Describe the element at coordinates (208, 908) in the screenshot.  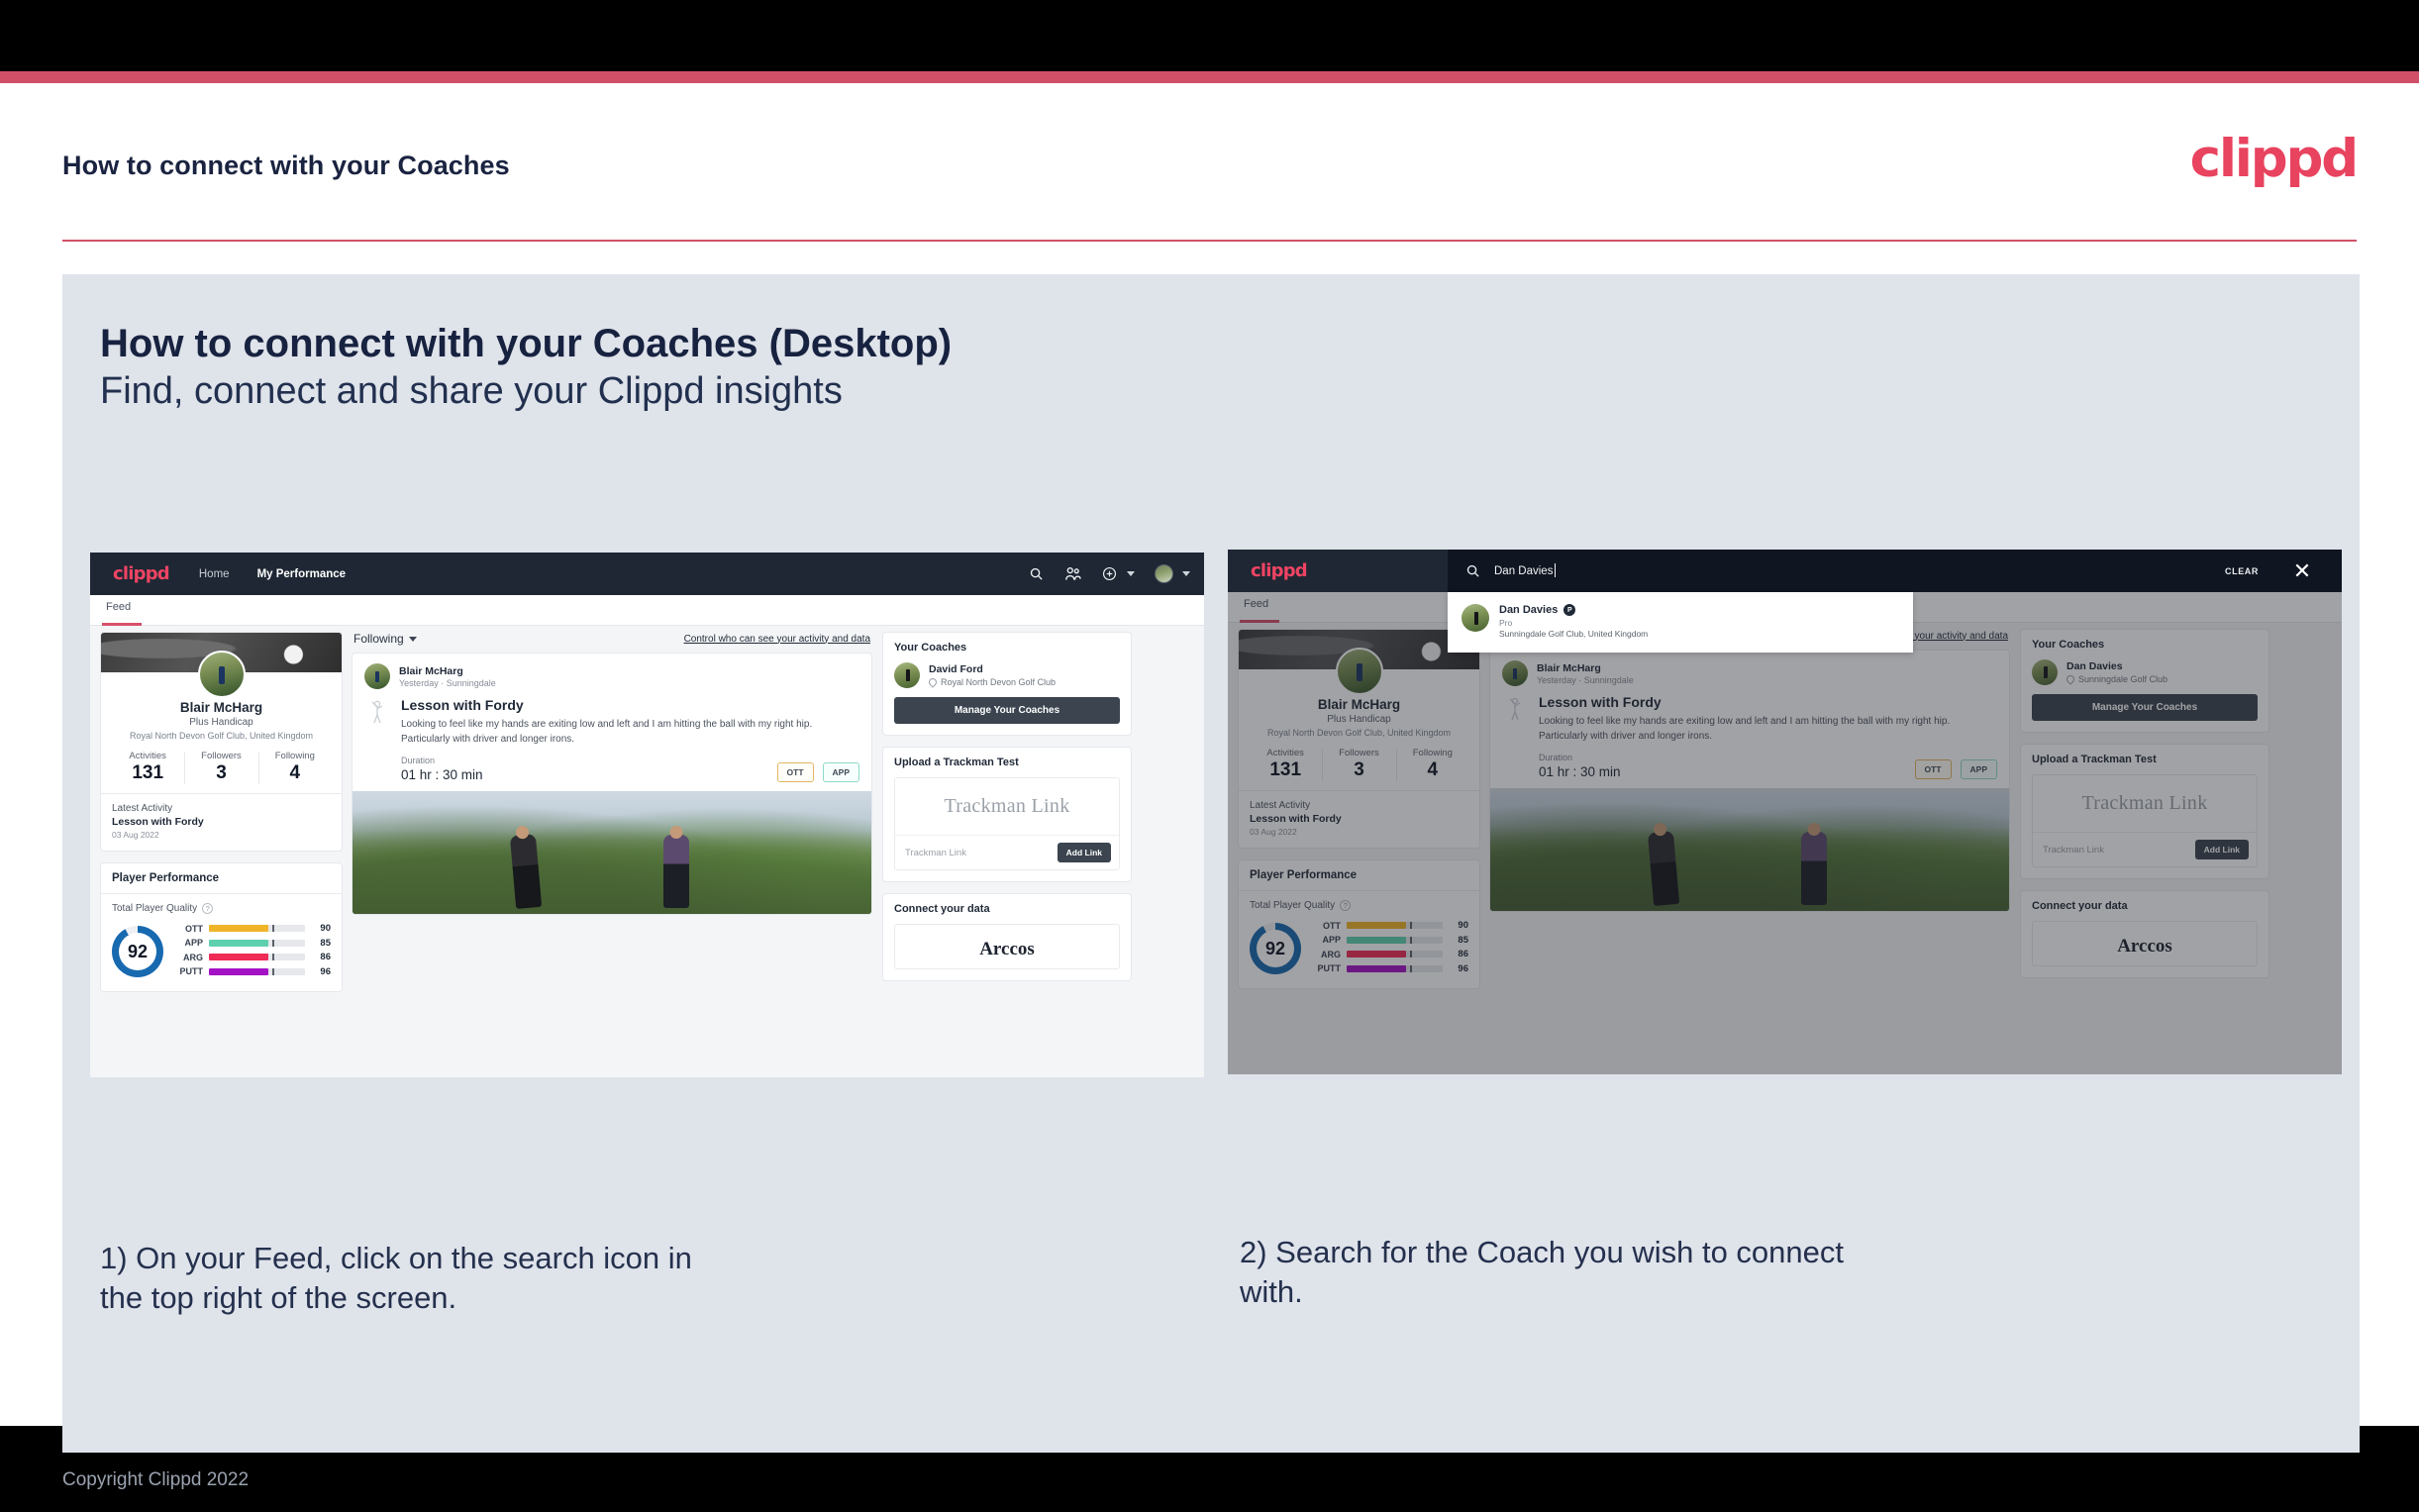
I see `help-icon: ?` at that location.